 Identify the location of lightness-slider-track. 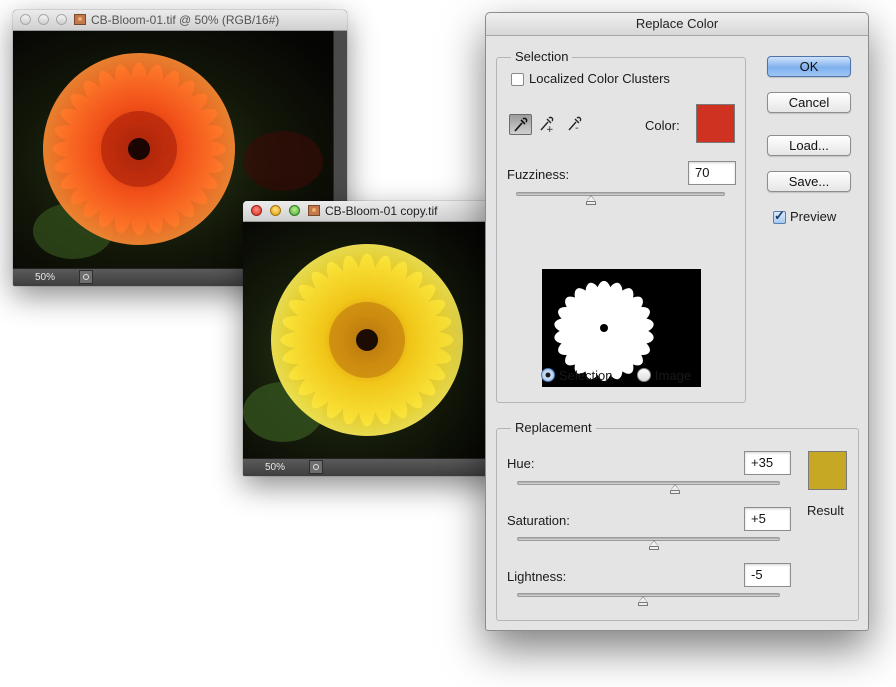
(648, 595).